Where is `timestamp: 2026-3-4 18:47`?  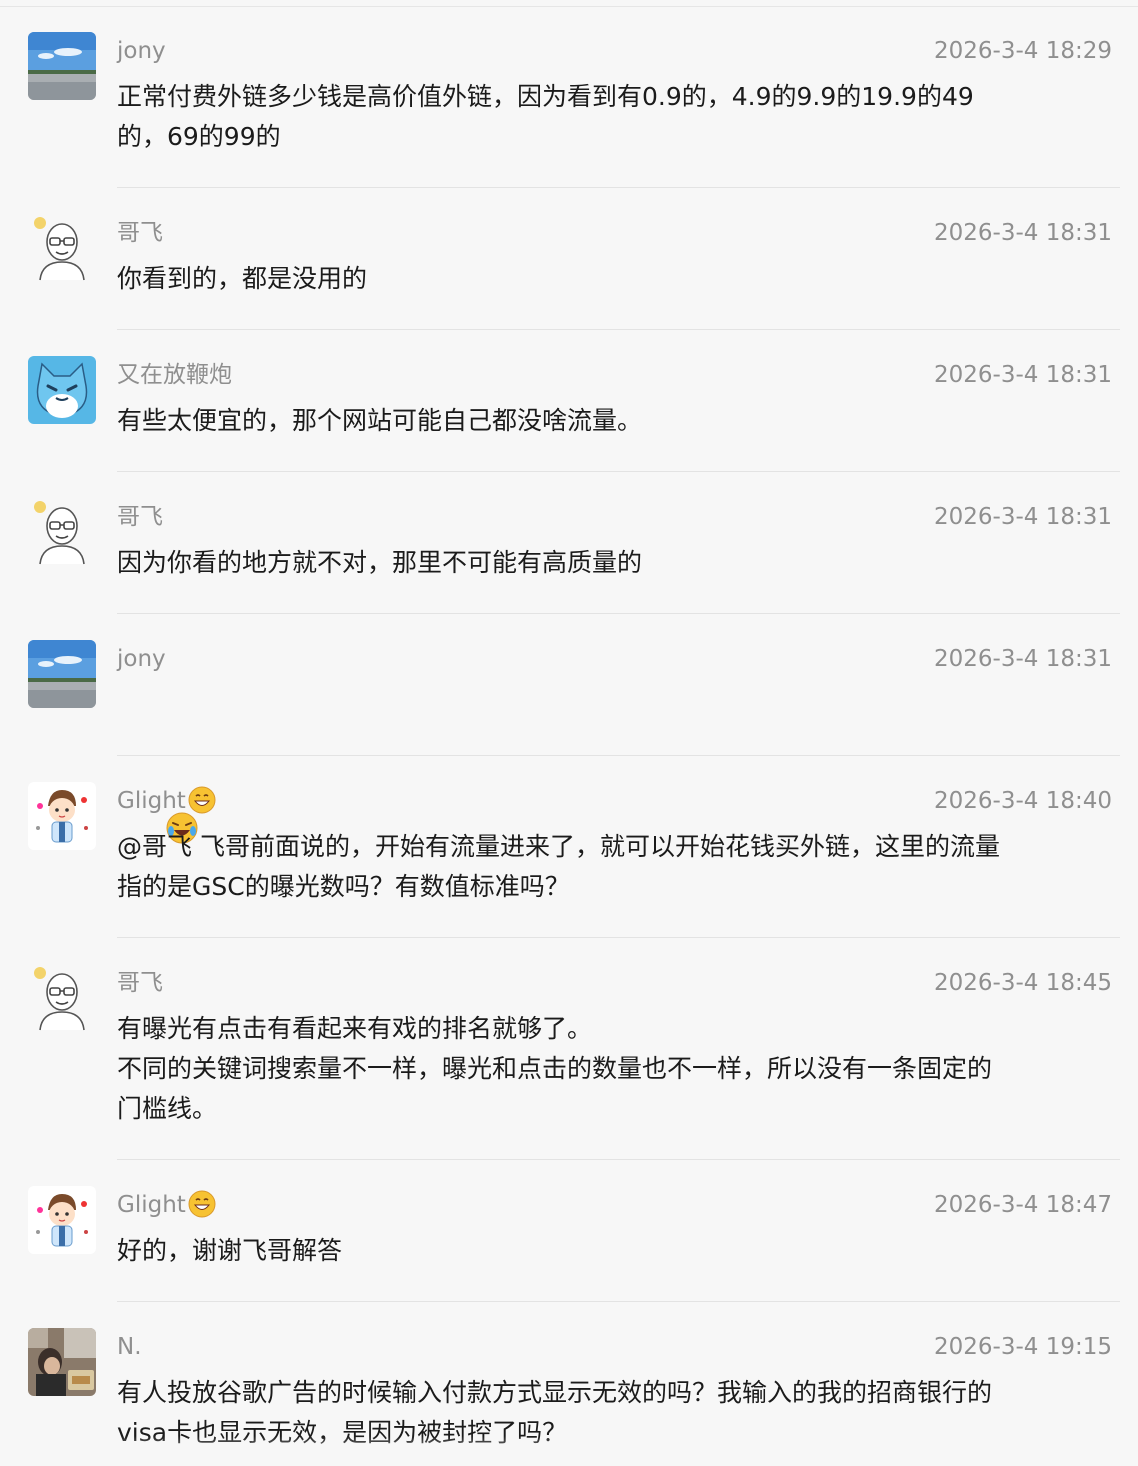 timestamp: 2026-3-4 18:47 is located at coordinates (1023, 1205).